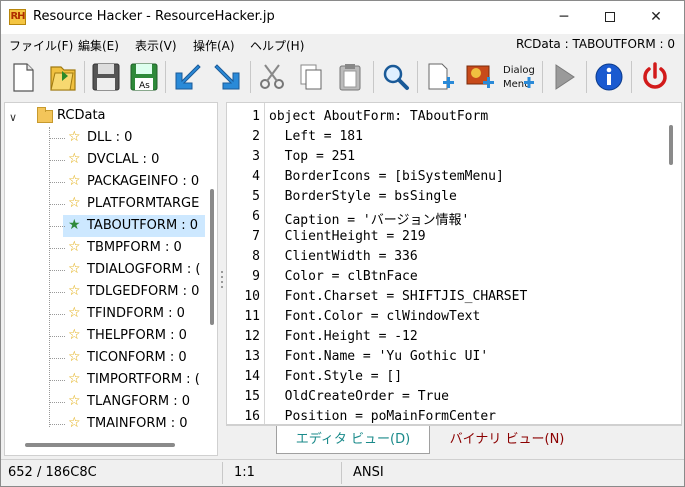 The height and width of the screenshot is (487, 685). I want to click on tree-item-label: TBMPFORM : 0, so click(134, 247).